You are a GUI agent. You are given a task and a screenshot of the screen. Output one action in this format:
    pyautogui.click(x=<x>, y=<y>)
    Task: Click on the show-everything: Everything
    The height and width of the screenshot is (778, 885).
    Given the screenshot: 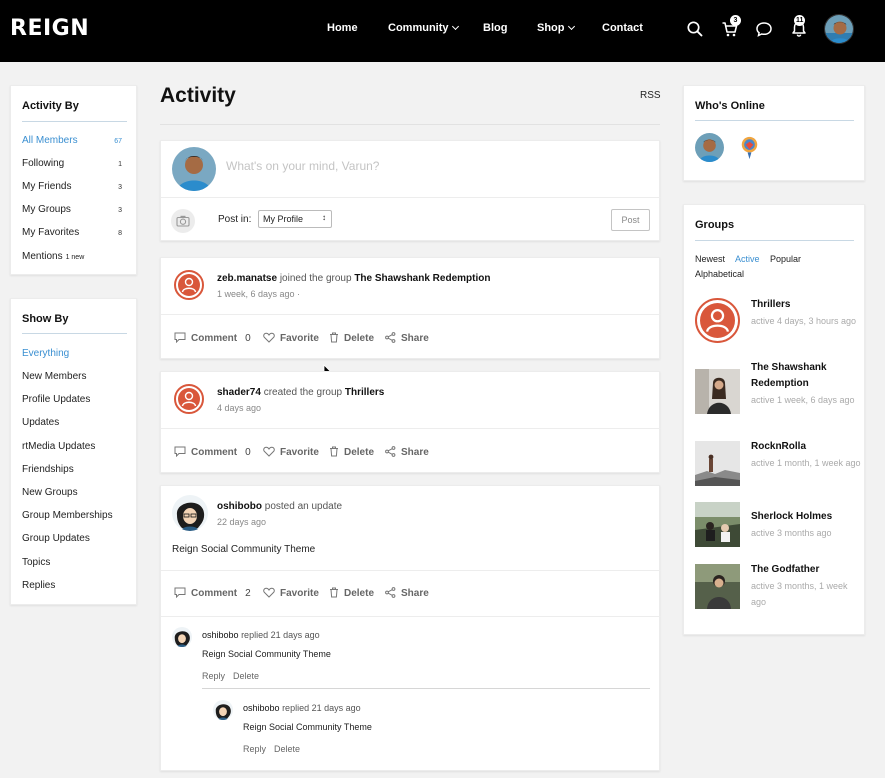 What is the action you would take?
    pyautogui.click(x=45, y=353)
    